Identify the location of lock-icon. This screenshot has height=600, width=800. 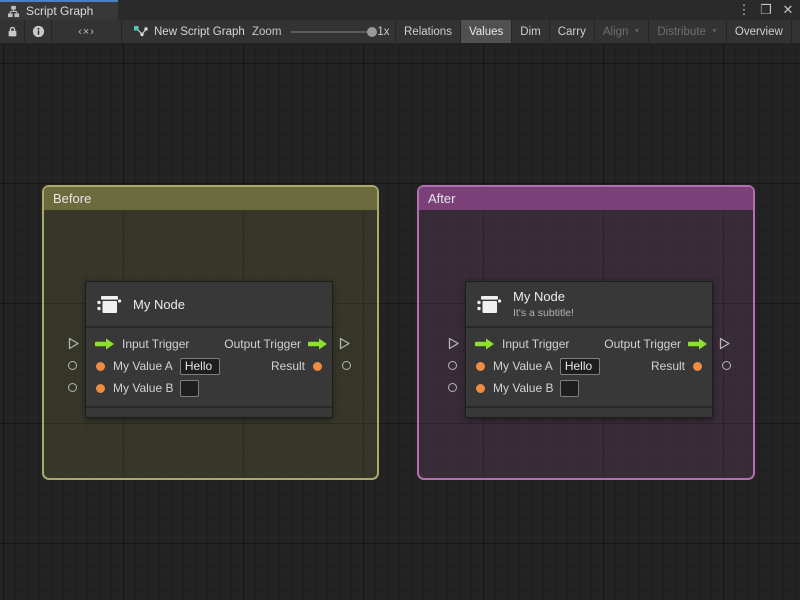
(12, 31).